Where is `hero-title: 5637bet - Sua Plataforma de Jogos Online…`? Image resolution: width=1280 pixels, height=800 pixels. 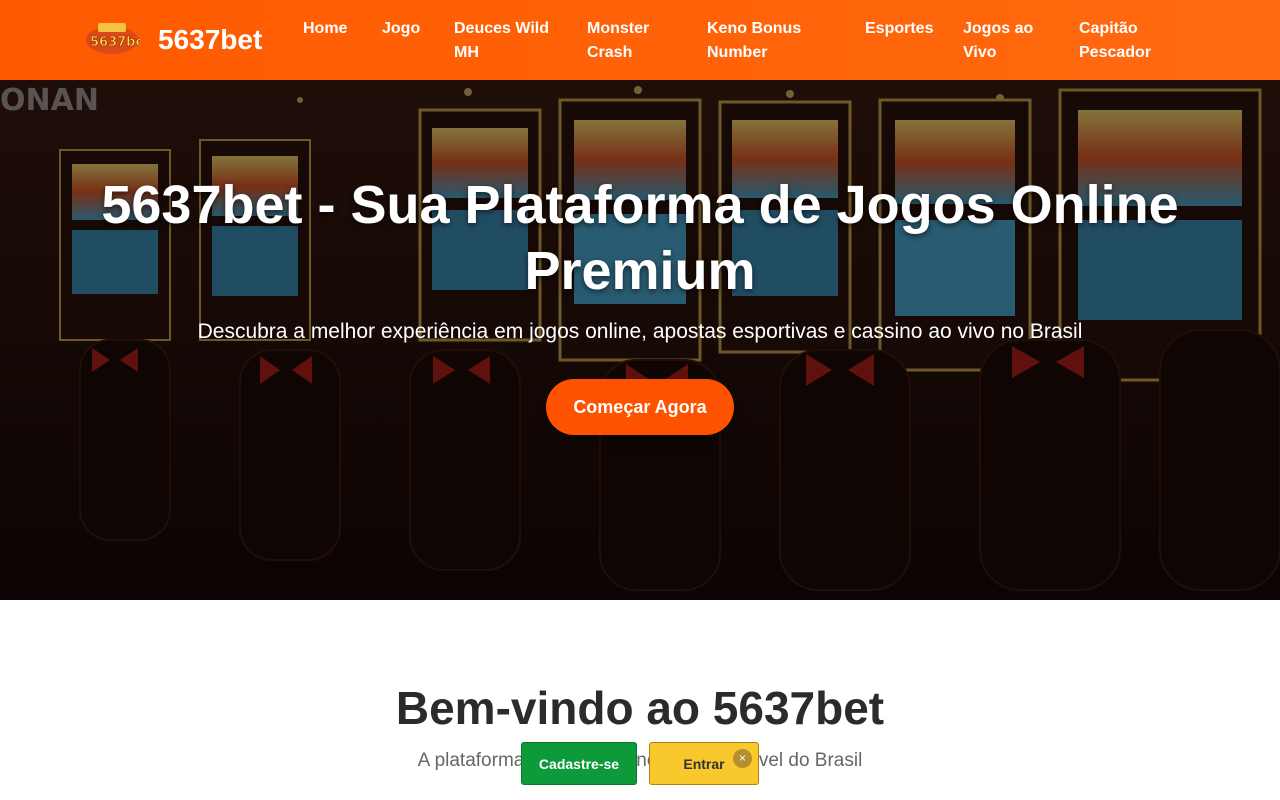 hero-title: 5637bet - Sua Plataforma de Jogos Online… is located at coordinates (640, 238).